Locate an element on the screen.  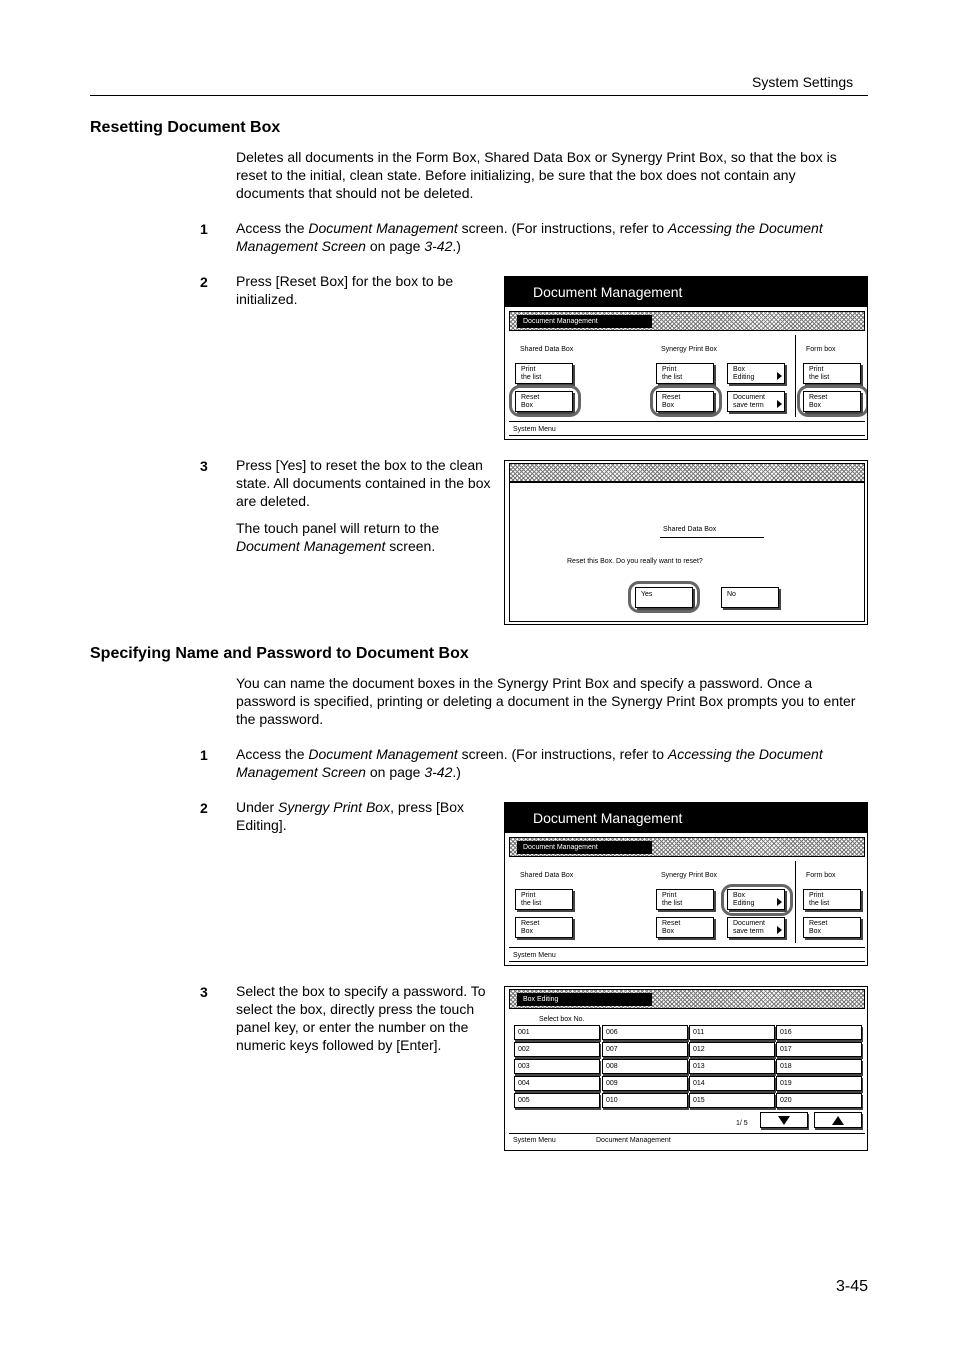
name-underline is located at coordinates (712, 537).